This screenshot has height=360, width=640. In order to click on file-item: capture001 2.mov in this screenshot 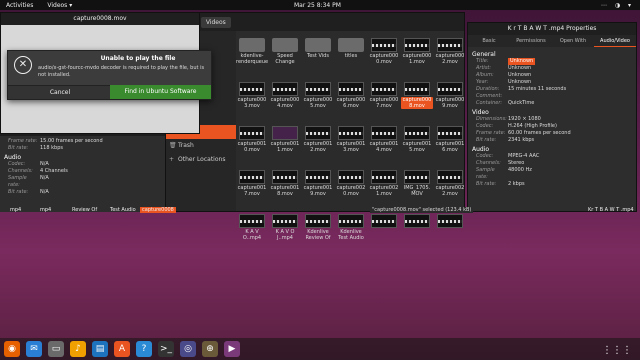, I will do `click(318, 145)`.